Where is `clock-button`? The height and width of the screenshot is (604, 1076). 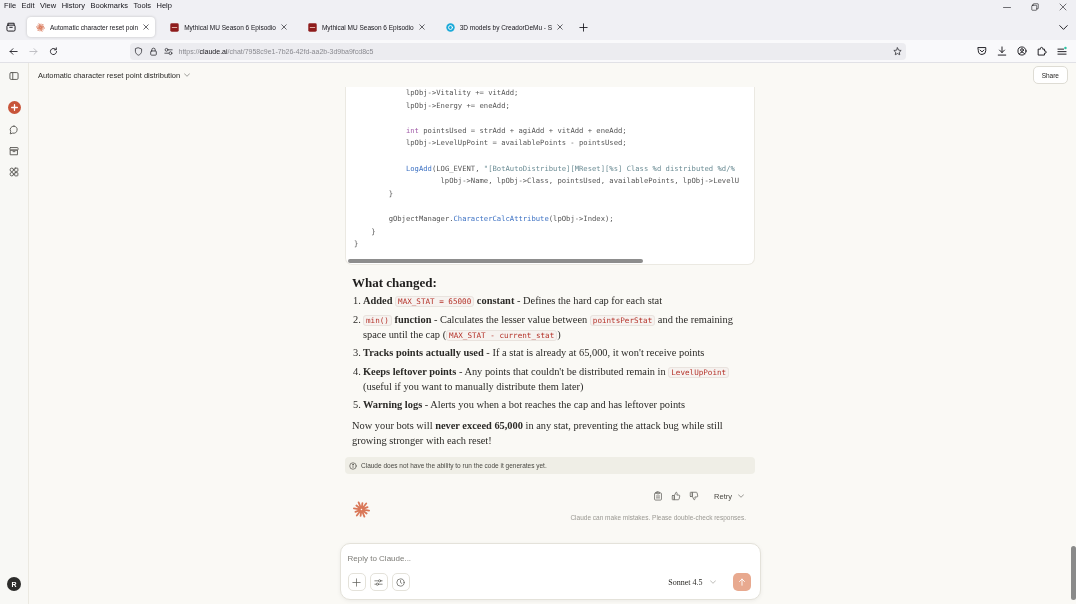 clock-button is located at coordinates (400, 582).